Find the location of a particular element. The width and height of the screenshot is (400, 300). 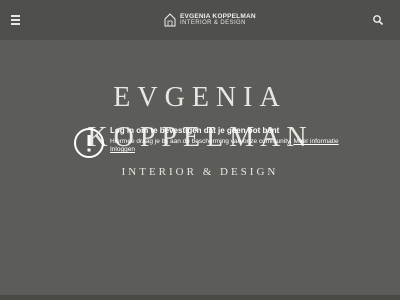

brand-subtitle: INTERIOR & DESIGN is located at coordinates (213, 23).